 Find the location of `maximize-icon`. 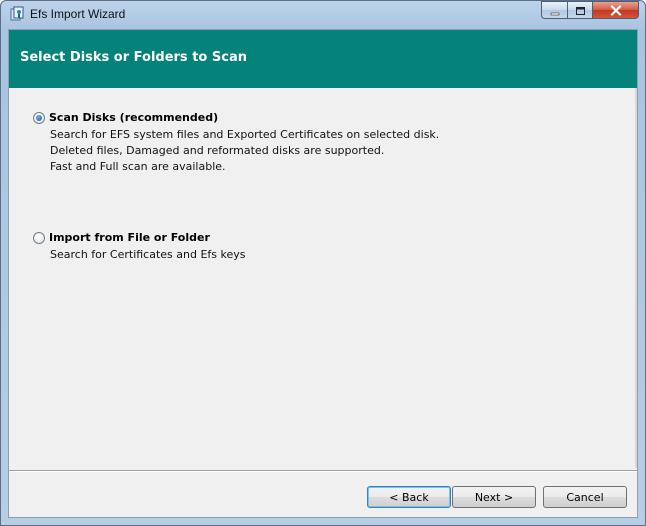

maximize-icon is located at coordinates (580, 10).